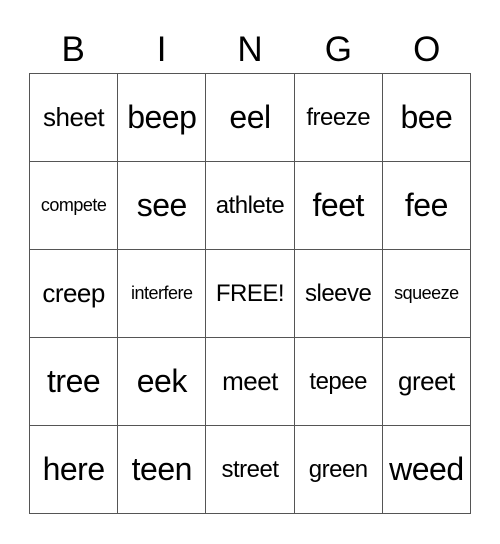 This screenshot has height=544, width=500. I want to click on bingo-cell: athlete, so click(250, 206).